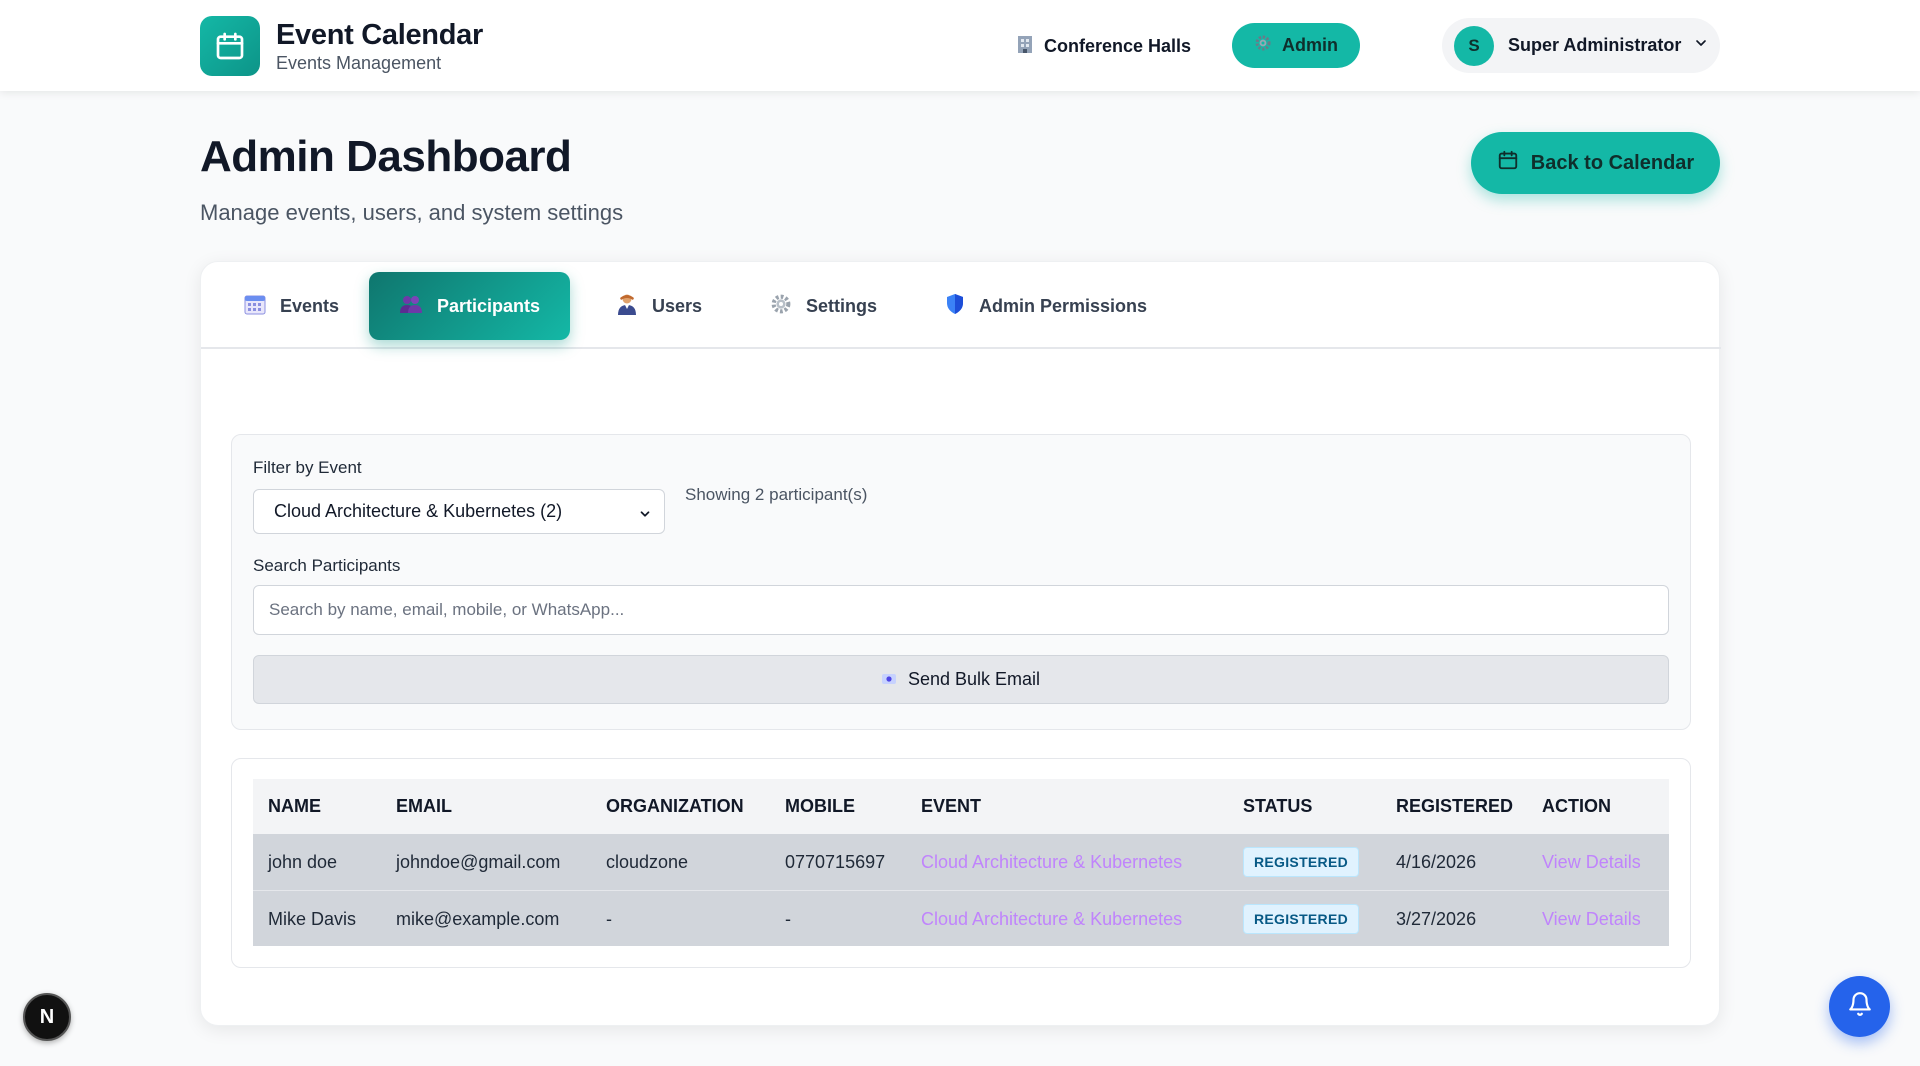  Describe the element at coordinates (294, 806) in the screenshot. I see `column-header-name: NAME` at that location.